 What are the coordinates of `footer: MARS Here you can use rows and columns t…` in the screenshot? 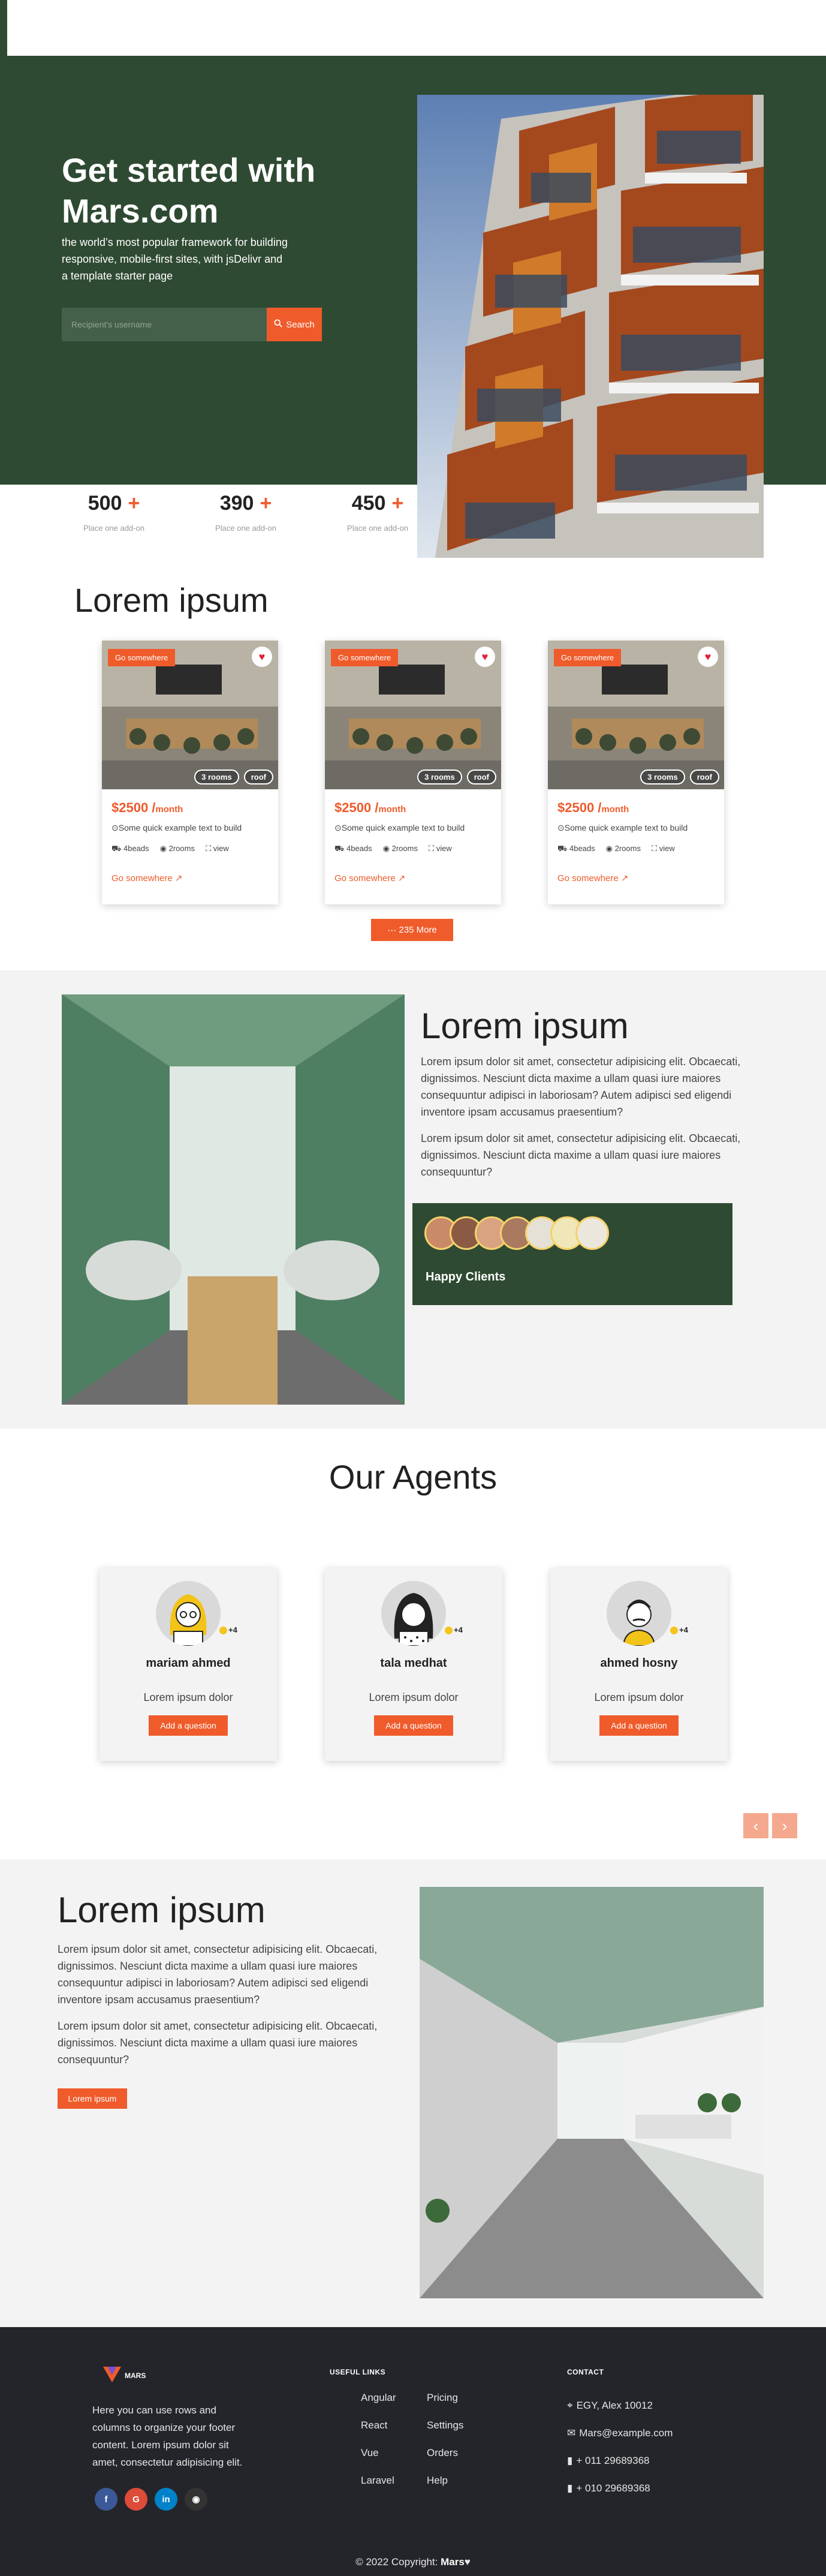 It's located at (413, 2452).